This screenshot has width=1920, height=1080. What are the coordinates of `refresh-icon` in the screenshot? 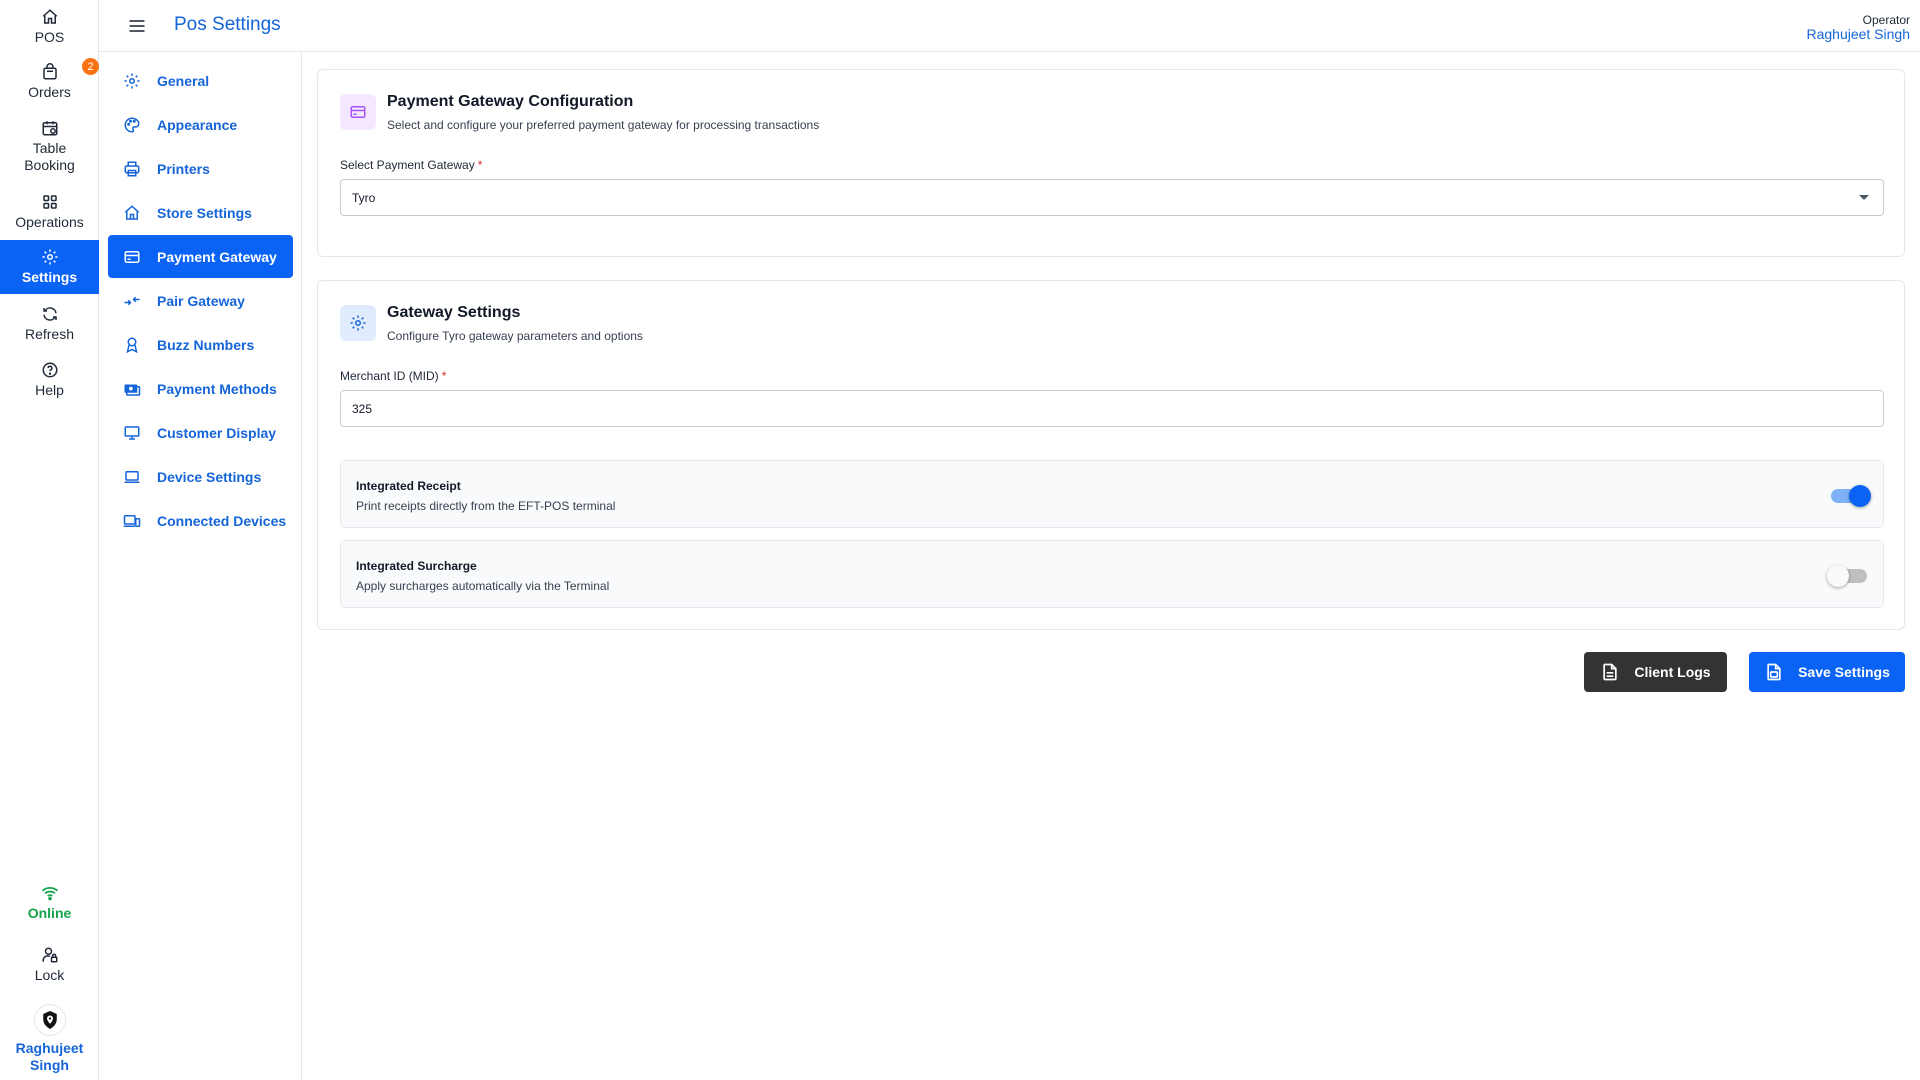 It's located at (49, 314).